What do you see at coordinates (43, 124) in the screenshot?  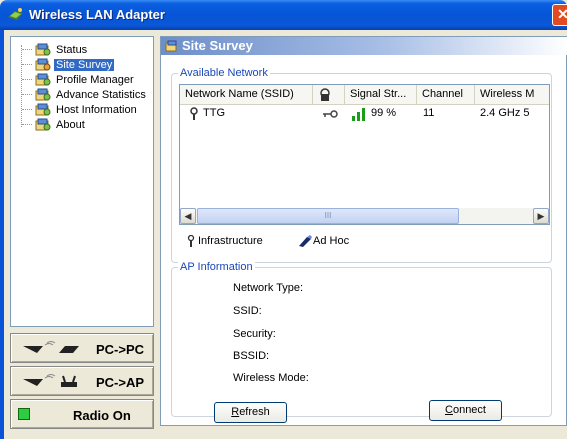 I see `about-icon` at bounding box center [43, 124].